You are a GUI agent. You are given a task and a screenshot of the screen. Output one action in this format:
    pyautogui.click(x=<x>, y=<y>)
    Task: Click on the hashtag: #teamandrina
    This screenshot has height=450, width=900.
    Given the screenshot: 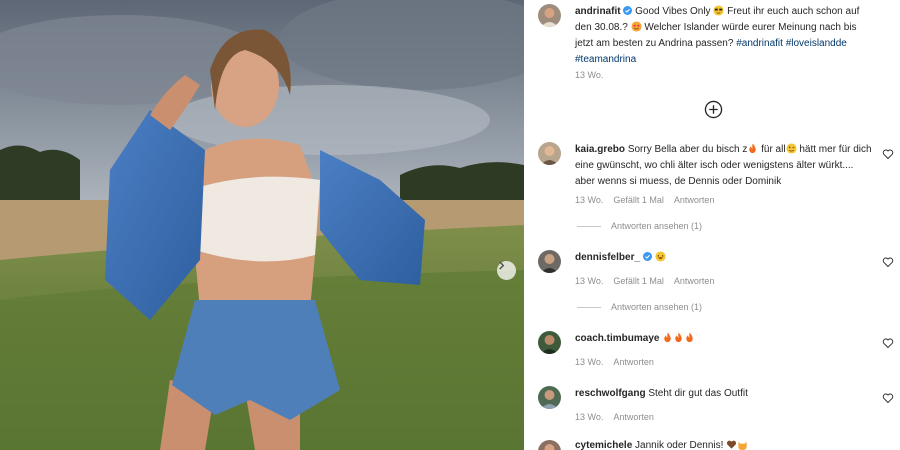 What is the action you would take?
    pyautogui.click(x=605, y=59)
    